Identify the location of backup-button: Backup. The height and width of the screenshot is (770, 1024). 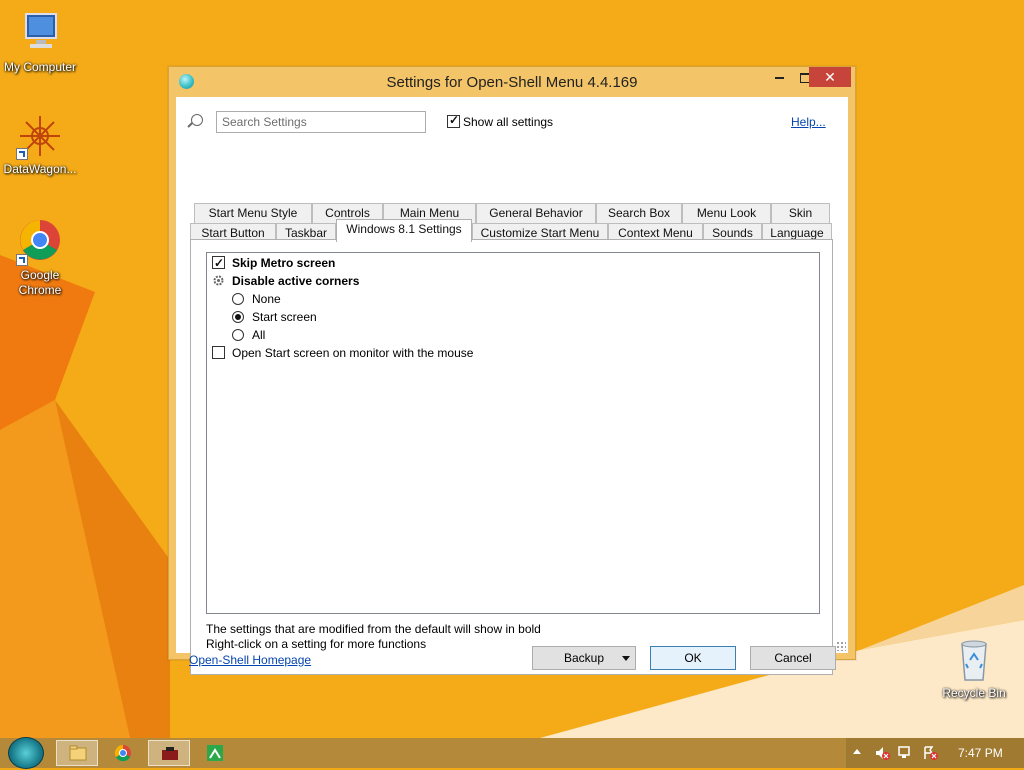
(584, 658).